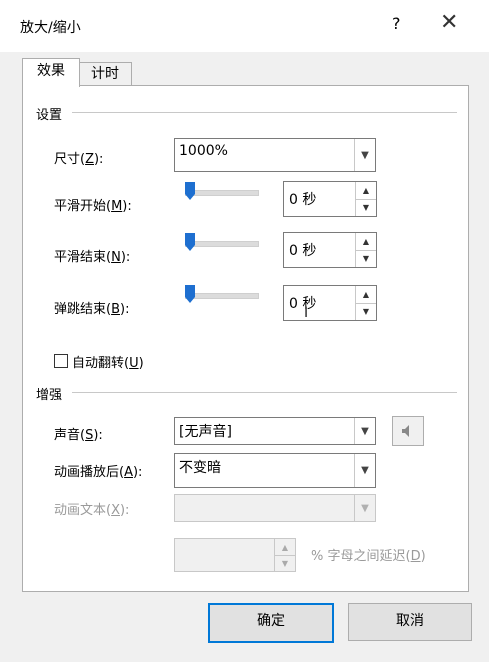  I want to click on sound-value: [无声音], so click(205, 431).